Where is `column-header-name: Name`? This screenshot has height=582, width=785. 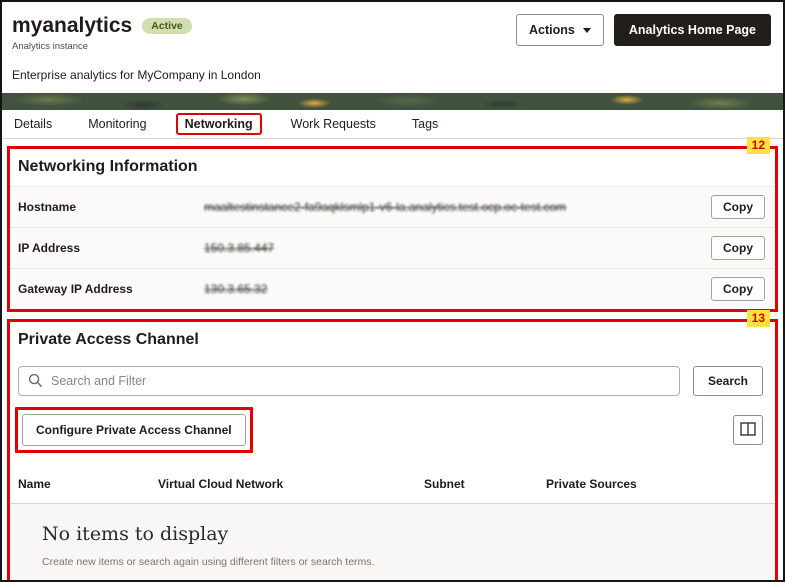
column-header-name: Name is located at coordinates (34, 484).